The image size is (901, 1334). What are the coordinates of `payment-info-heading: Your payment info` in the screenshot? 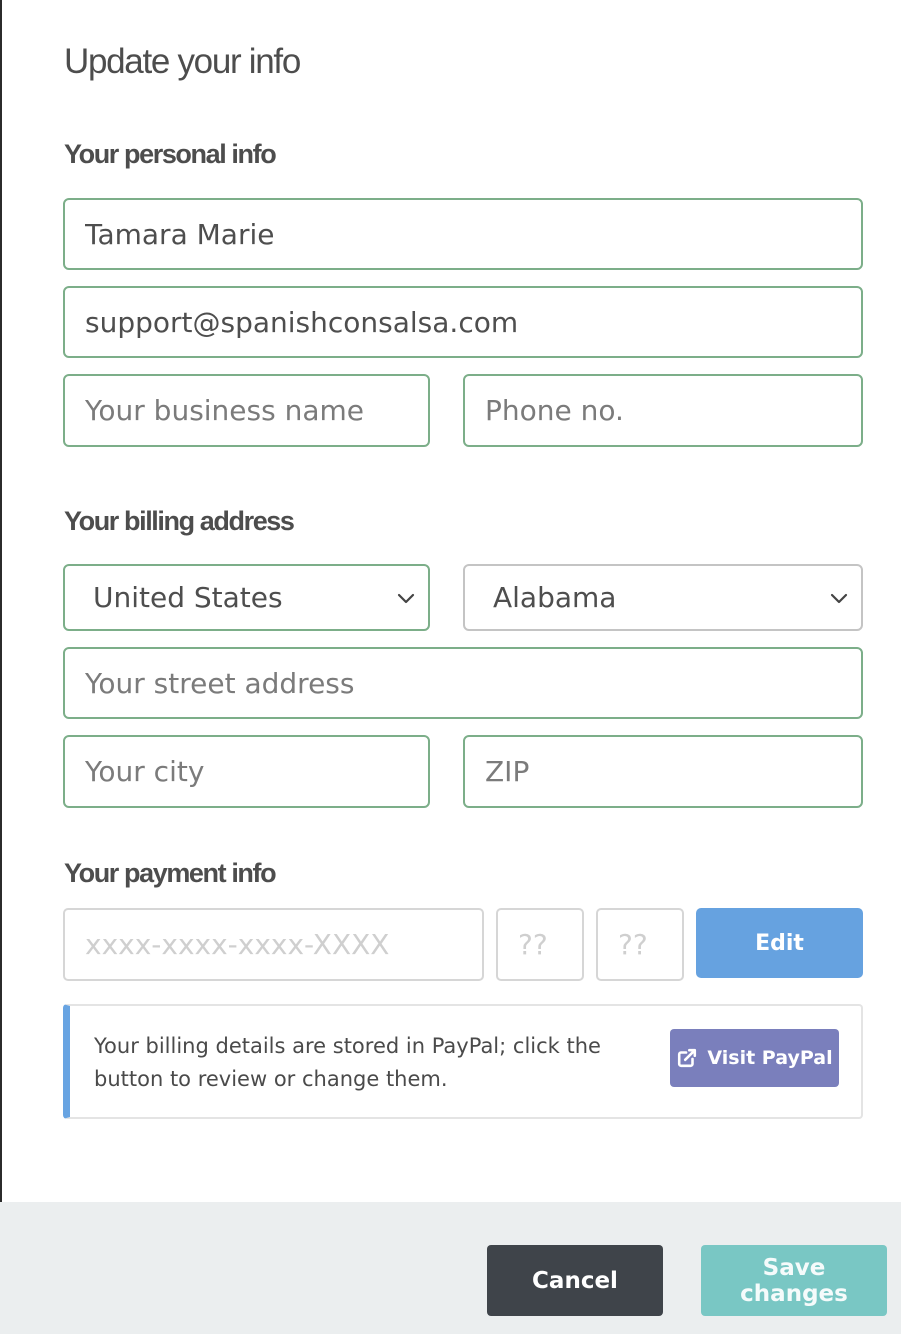 It's located at (170, 873).